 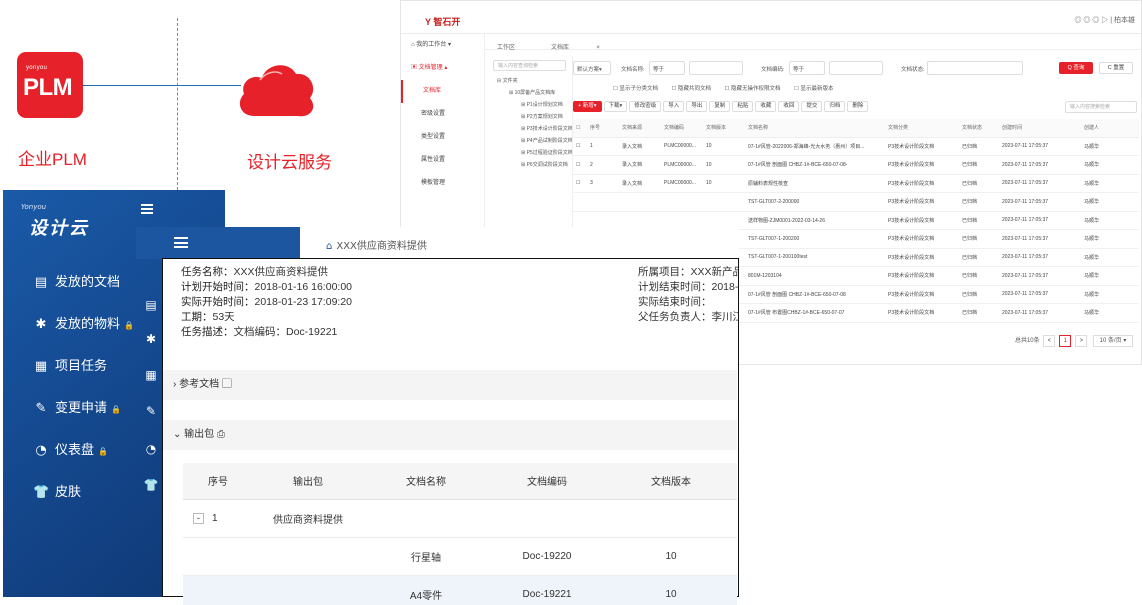 What do you see at coordinates (460, 556) in the screenshot?
I see `table-row: 行星轴 Doc-19220 10` at bounding box center [460, 556].